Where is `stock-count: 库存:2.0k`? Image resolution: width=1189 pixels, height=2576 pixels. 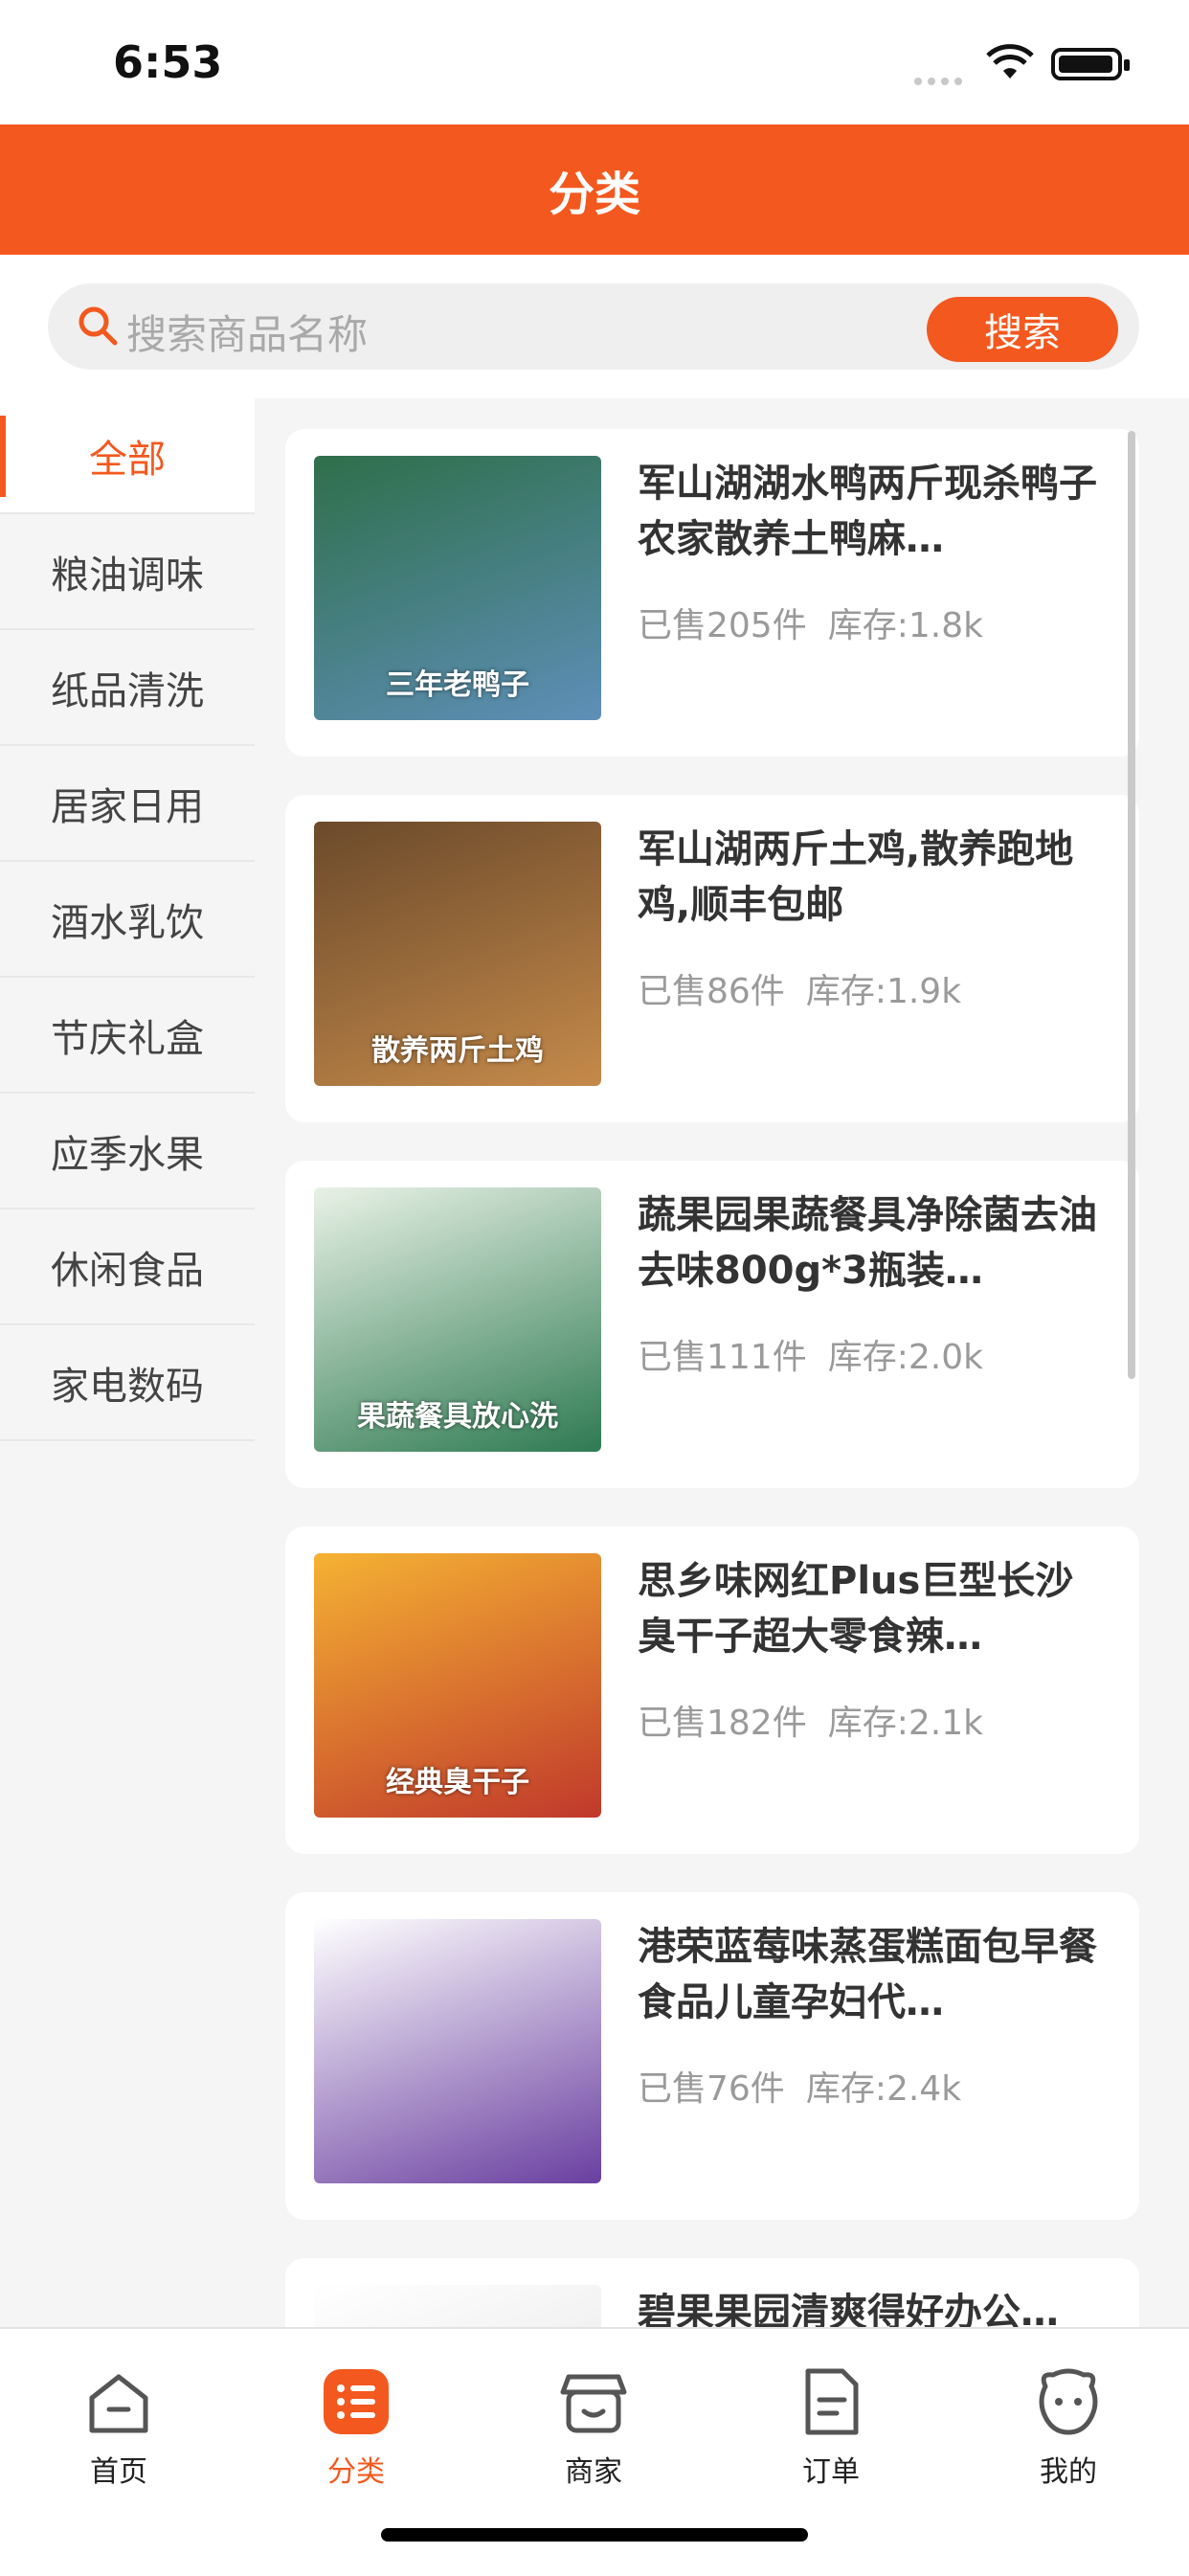 stock-count: 库存:2.0k is located at coordinates (905, 1357).